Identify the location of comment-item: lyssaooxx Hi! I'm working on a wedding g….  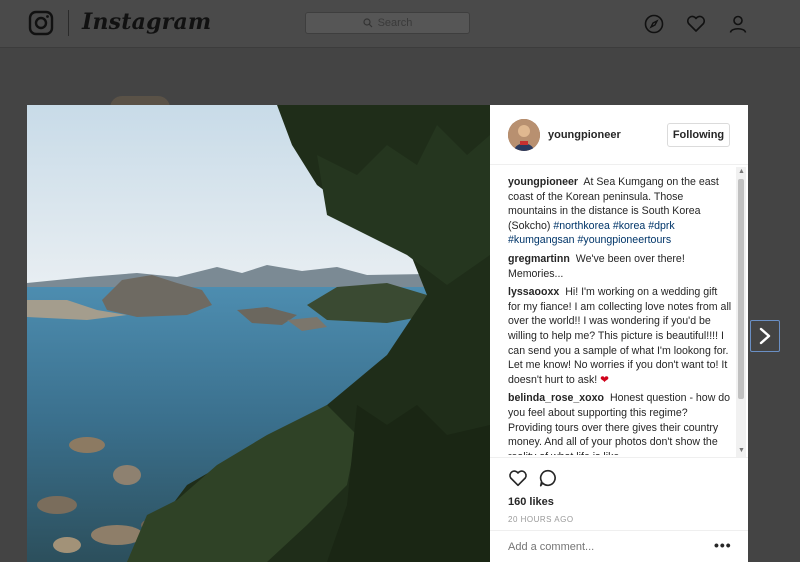
(620, 336).